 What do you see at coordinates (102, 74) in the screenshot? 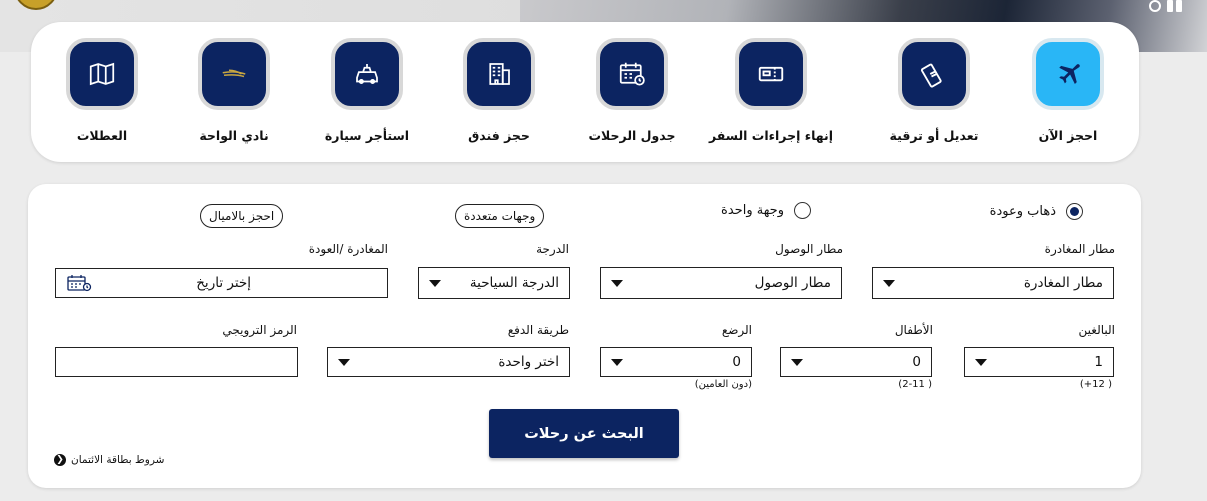
I see `map-icon` at bounding box center [102, 74].